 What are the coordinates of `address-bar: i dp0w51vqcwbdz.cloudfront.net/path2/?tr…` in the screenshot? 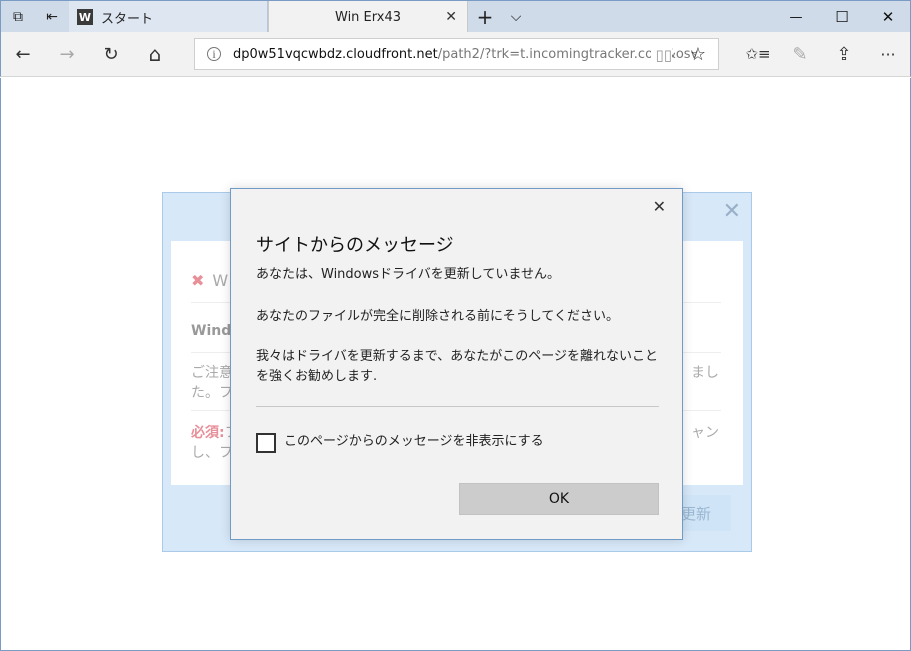 It's located at (456, 54).